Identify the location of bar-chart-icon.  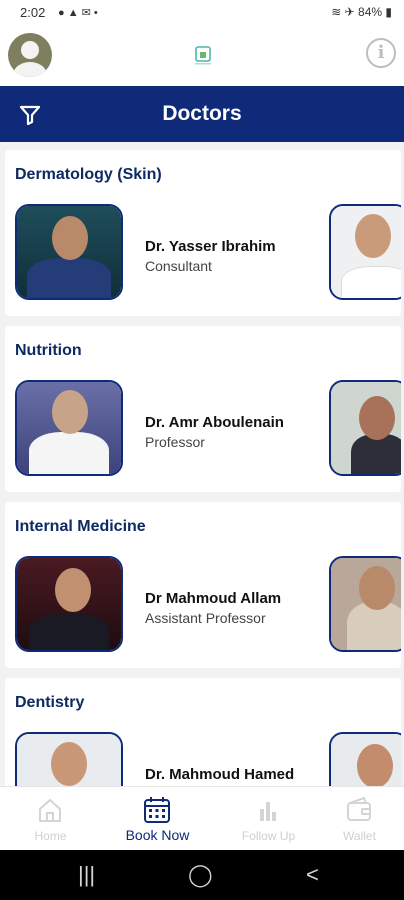
(268, 811).